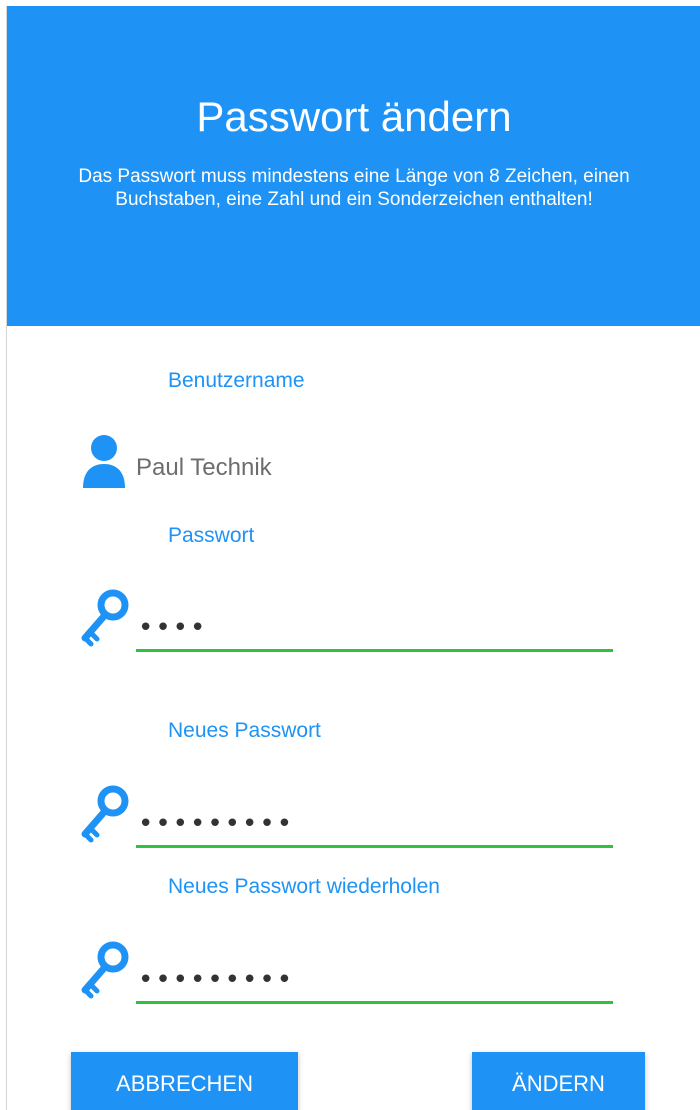 Image resolution: width=700 pixels, height=1110 pixels. Describe the element at coordinates (236, 380) in the screenshot. I see `username-label: Benutzername` at that location.